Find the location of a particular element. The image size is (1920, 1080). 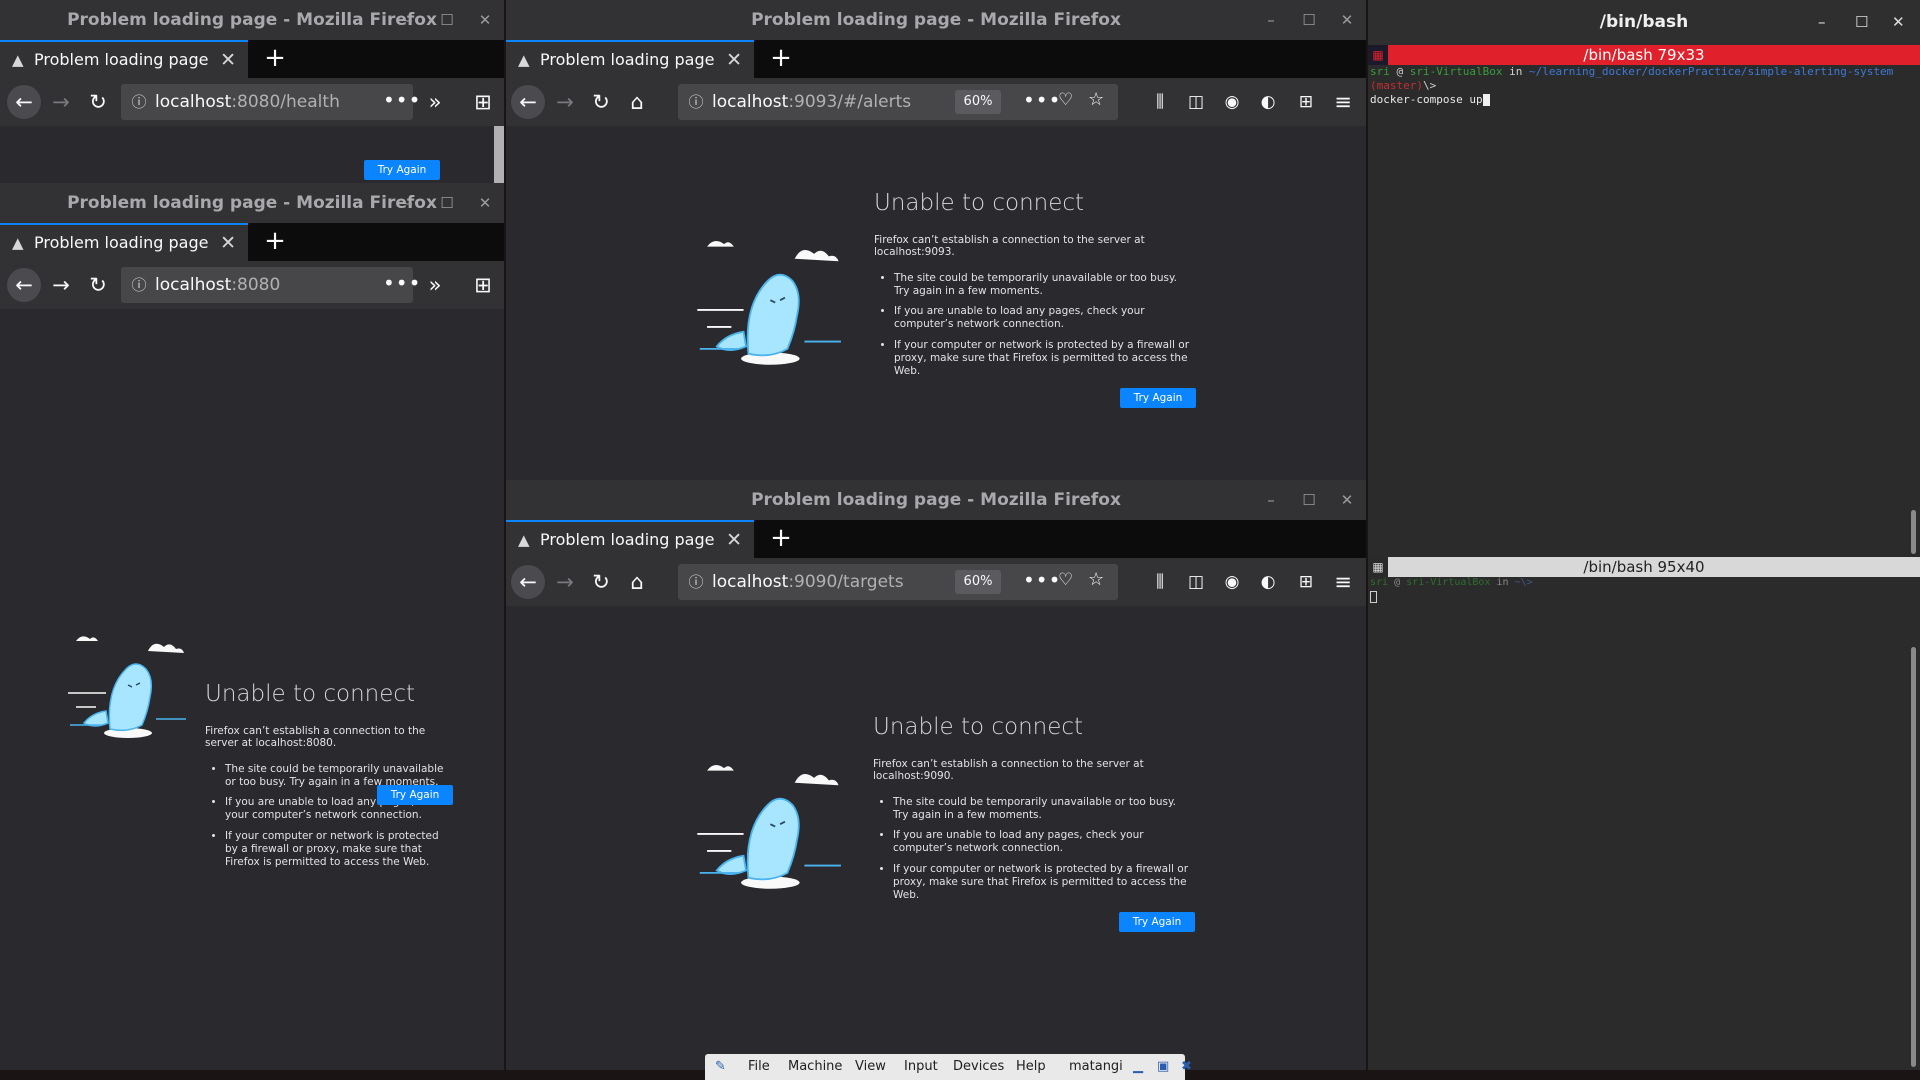

minimize-vm-icon: ▁ is located at coordinates (1138, 1067).